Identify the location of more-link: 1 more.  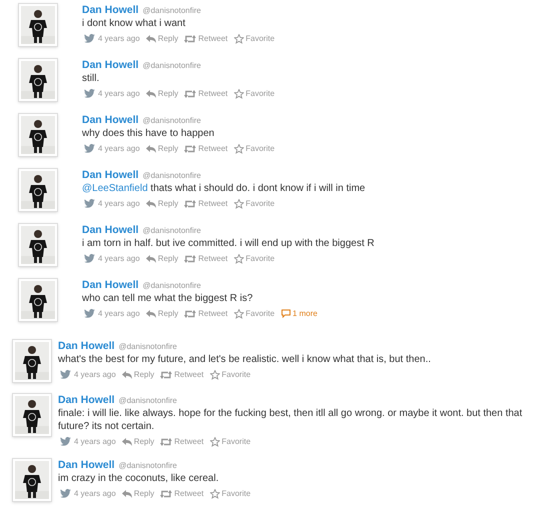
(299, 313).